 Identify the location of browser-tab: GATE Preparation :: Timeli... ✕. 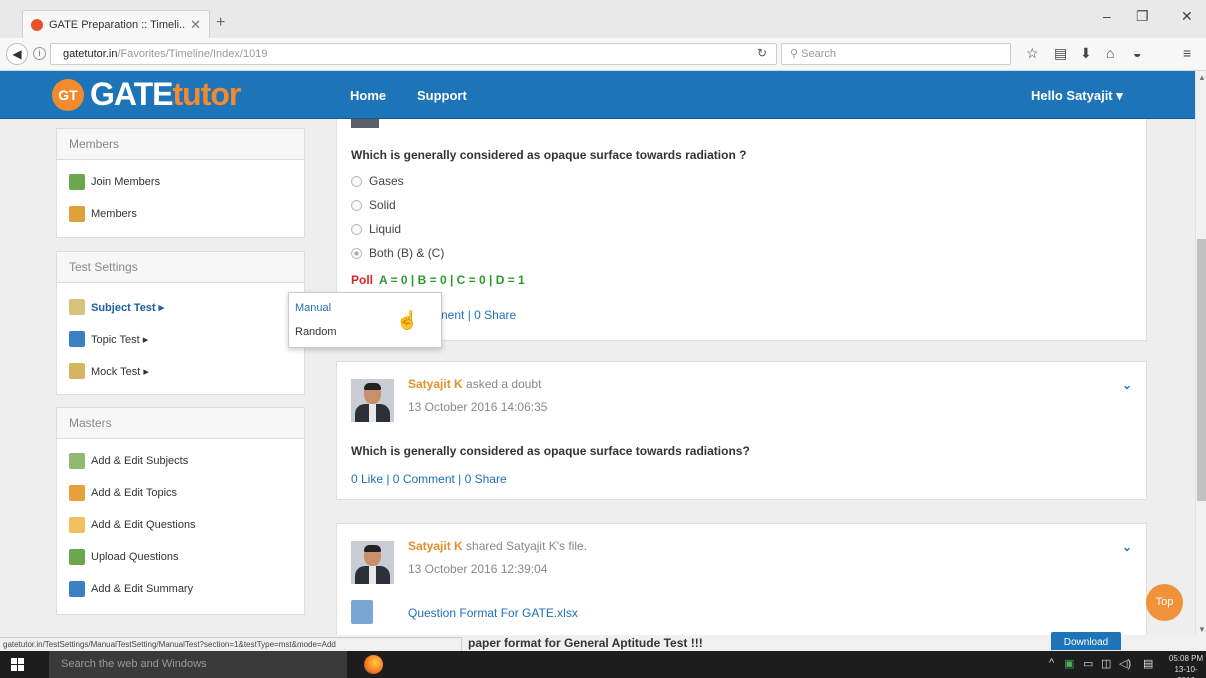
(116, 24).